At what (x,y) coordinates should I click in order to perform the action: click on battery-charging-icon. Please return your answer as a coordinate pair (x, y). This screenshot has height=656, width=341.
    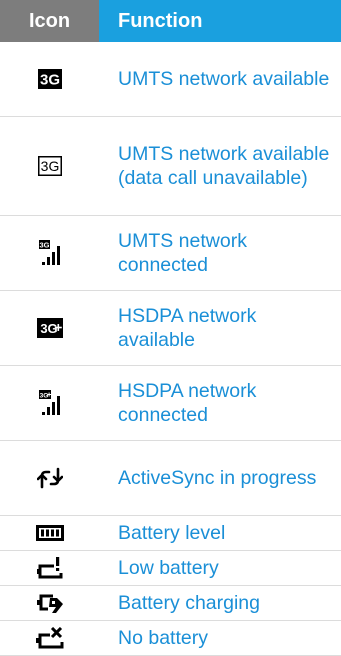
    Looking at the image, I should click on (49, 603).